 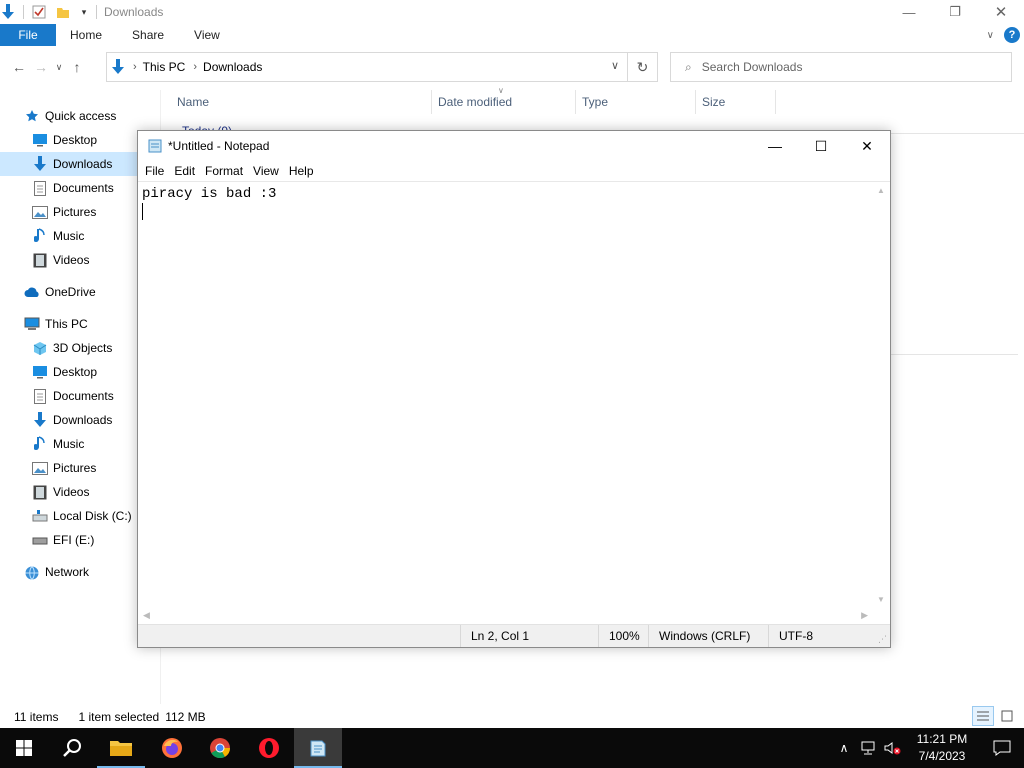 What do you see at coordinates (28, 35) in the screenshot?
I see `tab-file: File` at bounding box center [28, 35].